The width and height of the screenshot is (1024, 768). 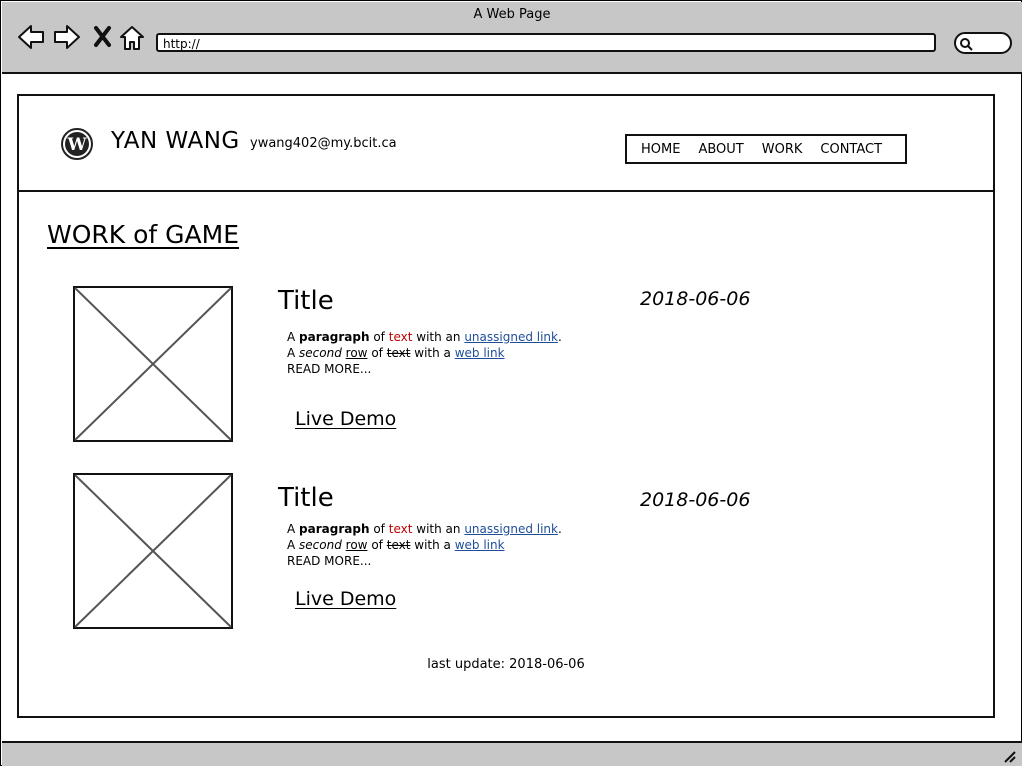 What do you see at coordinates (143, 234) in the screenshot?
I see `page-title: WORK of GAME` at bounding box center [143, 234].